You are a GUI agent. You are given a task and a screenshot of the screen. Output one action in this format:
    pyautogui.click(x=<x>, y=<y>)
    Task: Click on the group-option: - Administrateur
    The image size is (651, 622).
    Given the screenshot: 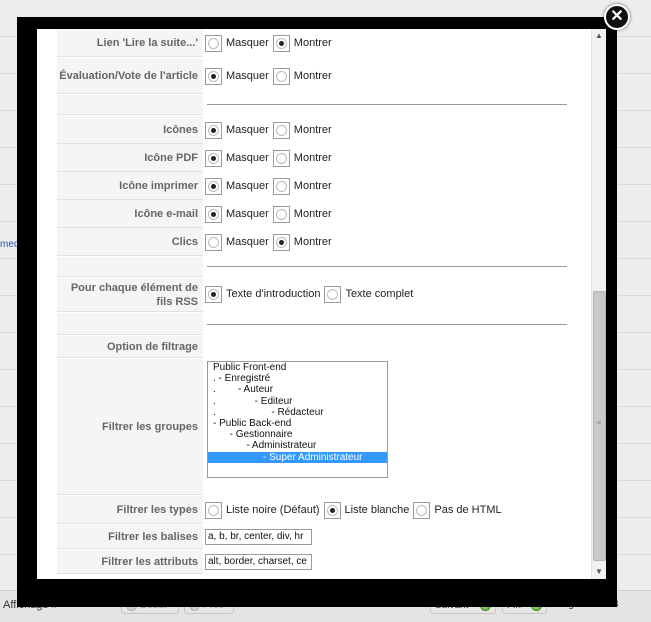 What is the action you would take?
    pyautogui.click(x=297, y=445)
    